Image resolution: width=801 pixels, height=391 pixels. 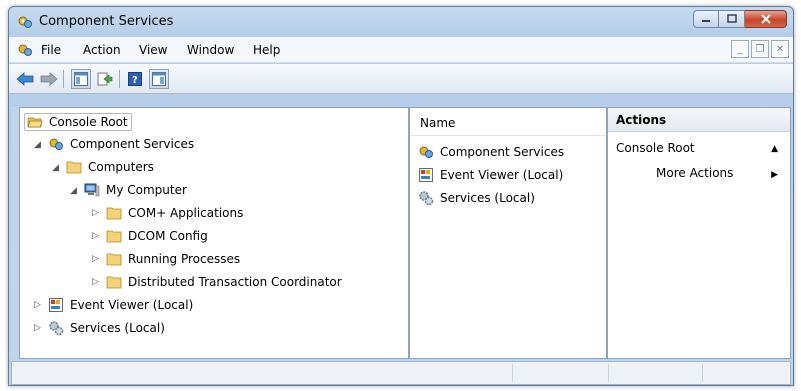 What do you see at coordinates (266, 50) in the screenshot?
I see `menu-help: Help` at bounding box center [266, 50].